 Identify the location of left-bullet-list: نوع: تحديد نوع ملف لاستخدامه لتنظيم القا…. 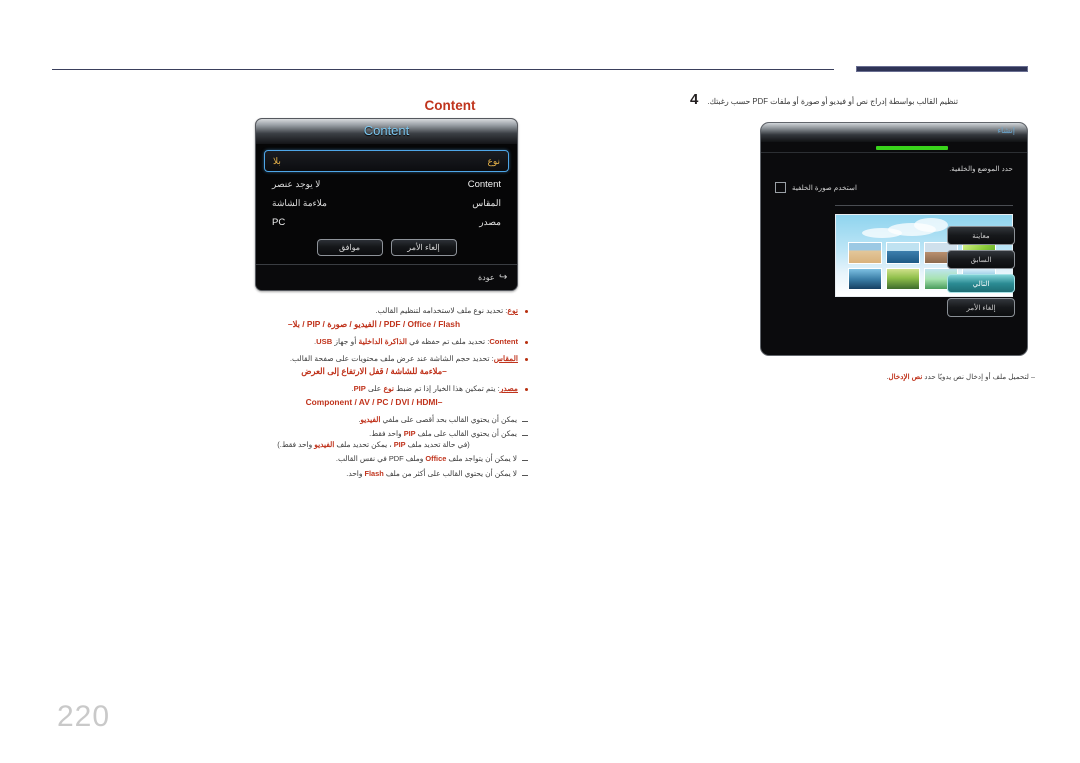
(380, 393).